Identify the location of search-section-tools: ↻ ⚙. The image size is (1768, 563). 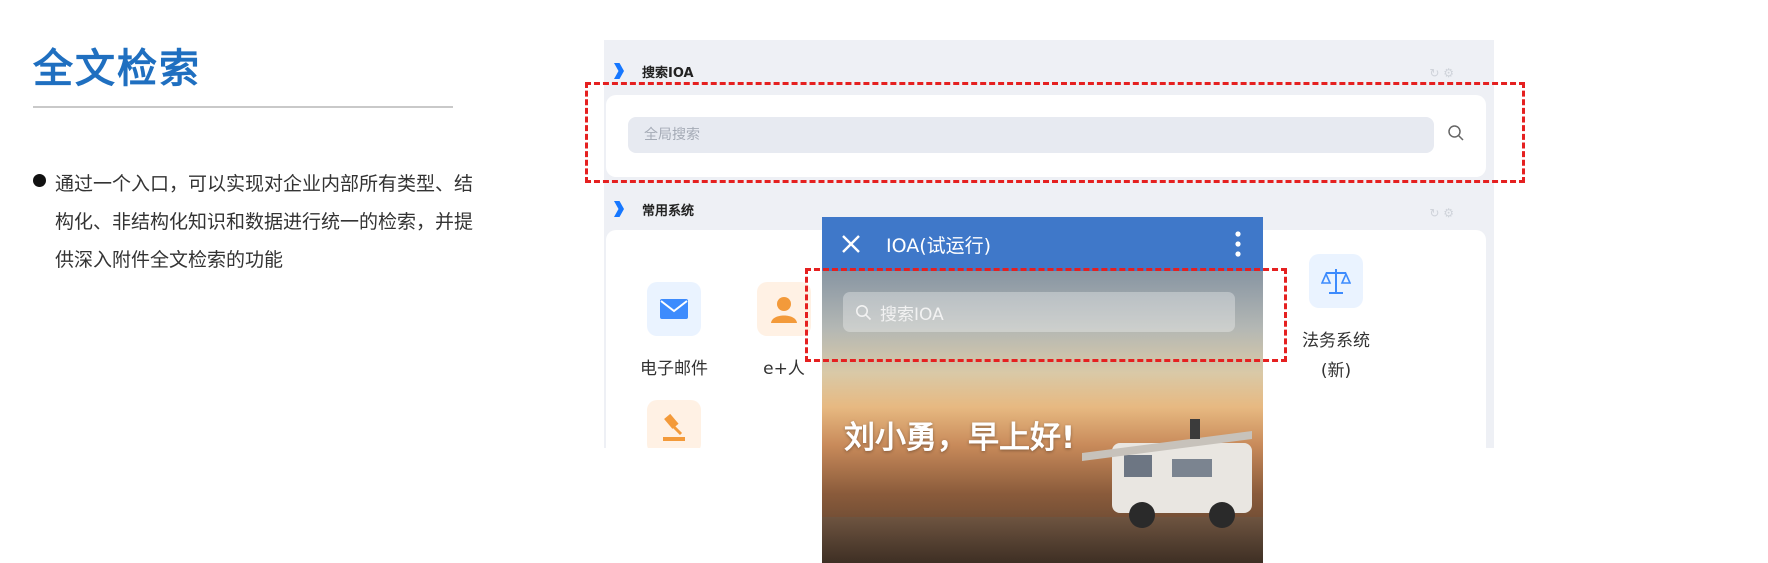
(1441, 73).